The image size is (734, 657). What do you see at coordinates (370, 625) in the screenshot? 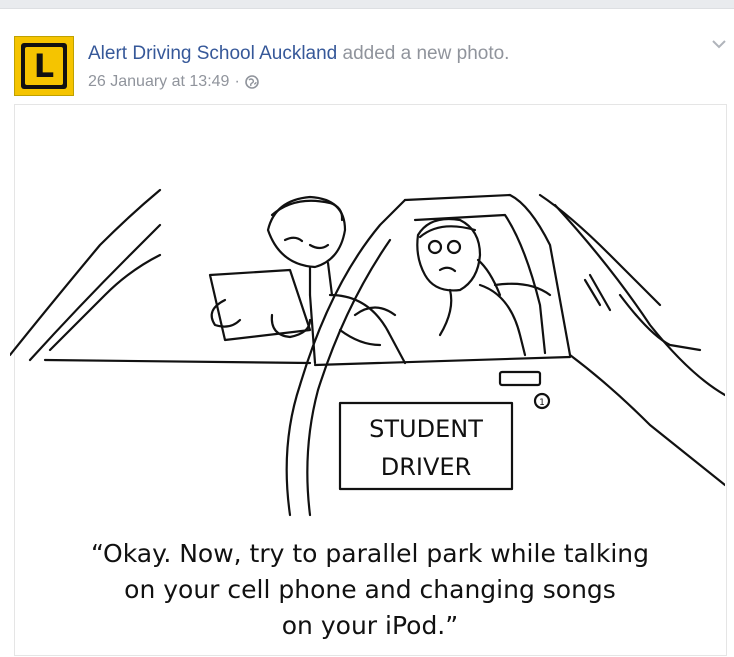
I see `caption-line: on your iPod.”` at bounding box center [370, 625].